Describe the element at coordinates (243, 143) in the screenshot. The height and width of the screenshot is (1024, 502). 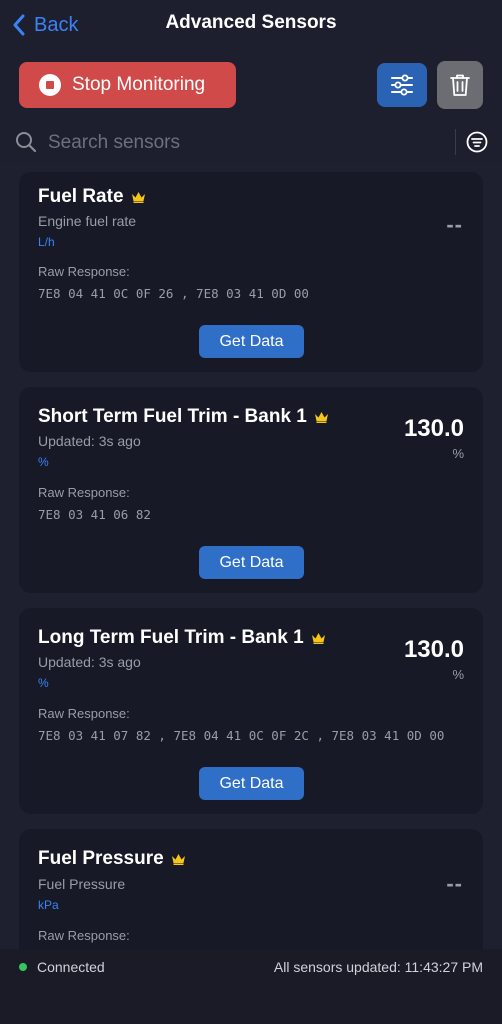
I see `search-input` at that location.